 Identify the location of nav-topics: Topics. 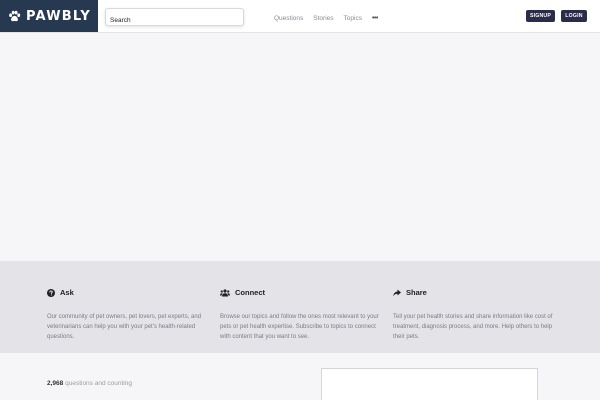
(353, 18).